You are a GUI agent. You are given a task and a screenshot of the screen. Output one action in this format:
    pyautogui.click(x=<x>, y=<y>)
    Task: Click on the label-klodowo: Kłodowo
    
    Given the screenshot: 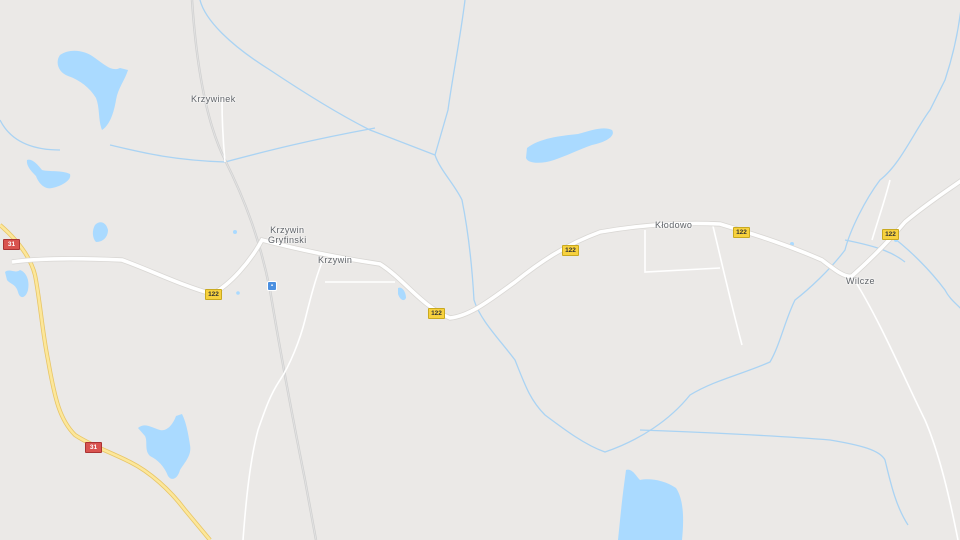 What is the action you would take?
    pyautogui.click(x=673, y=225)
    